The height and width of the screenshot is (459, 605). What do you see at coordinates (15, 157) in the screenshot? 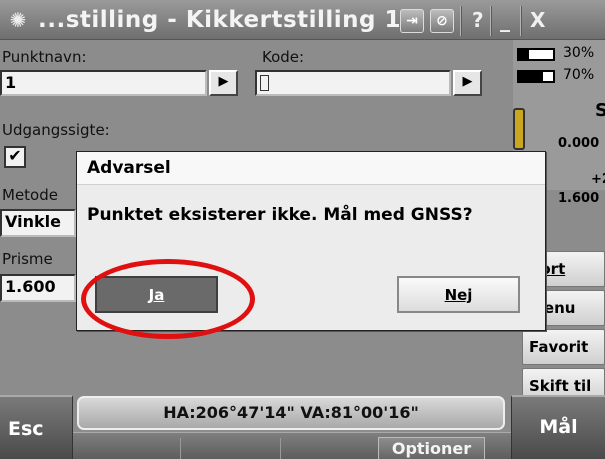
I see `backsight-checkbox: ✔` at bounding box center [15, 157].